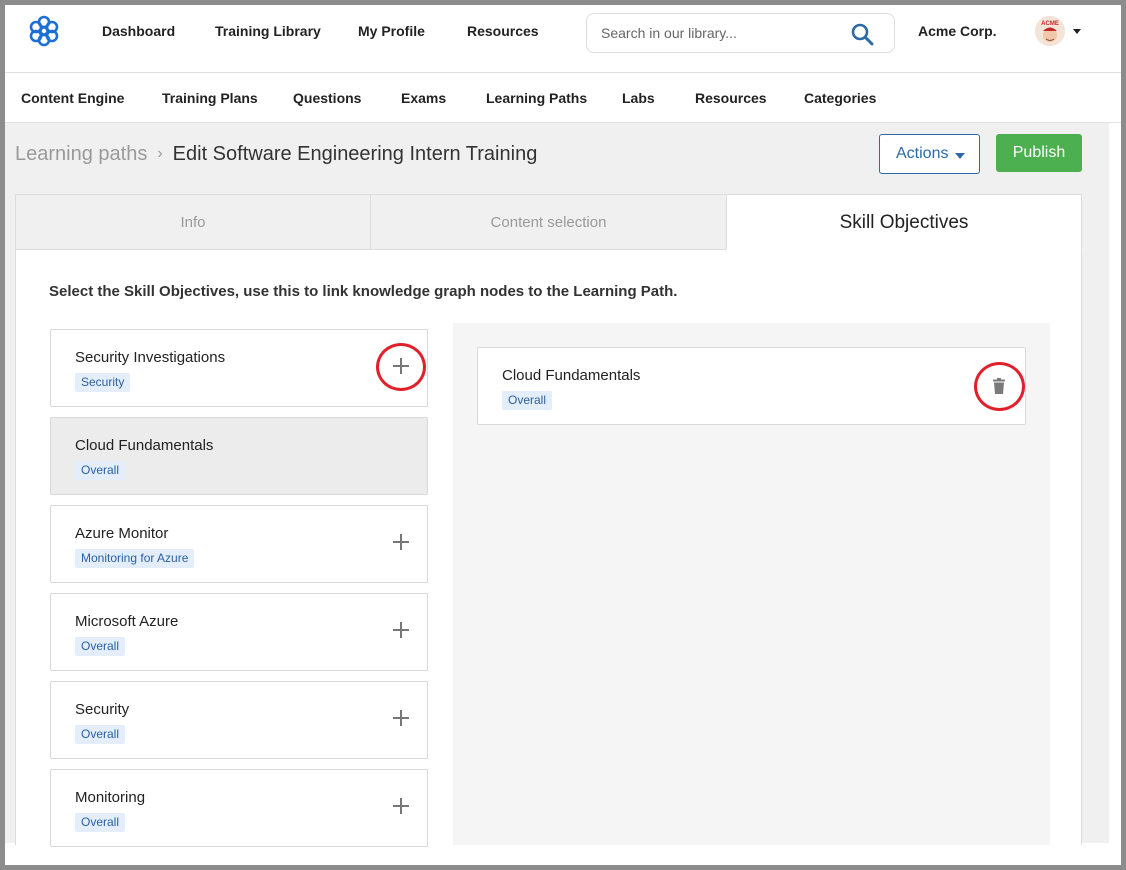 The height and width of the screenshot is (870, 1126). Describe the element at coordinates (239, 456) in the screenshot. I see `skill-card-cloud-fundamentals: Cloud Fundamentals Overall` at that location.